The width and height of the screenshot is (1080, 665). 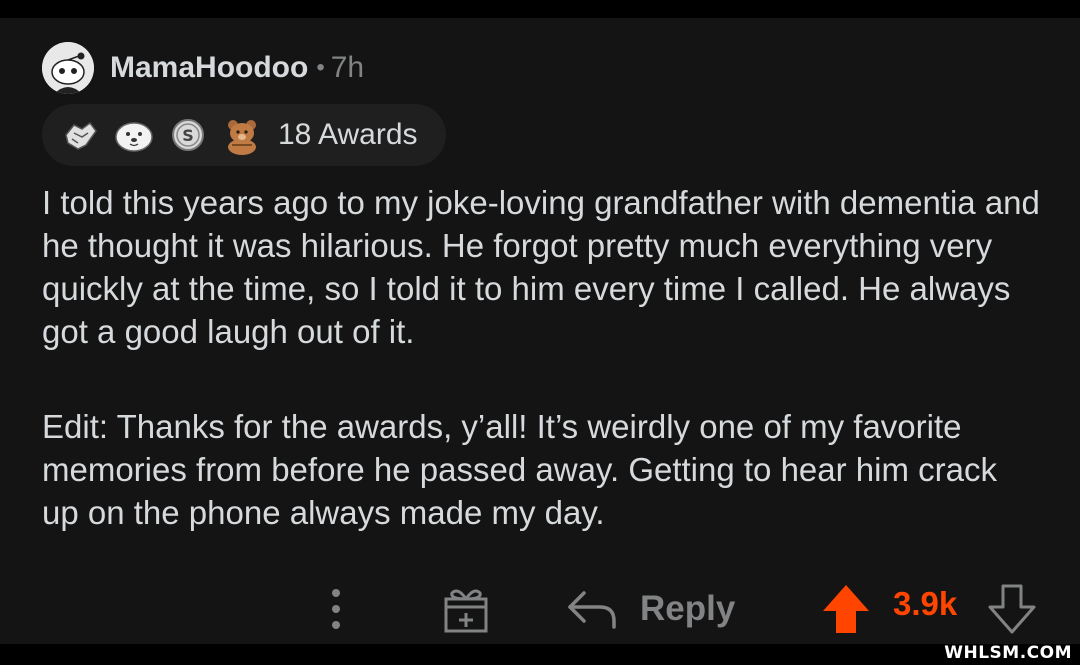 I want to click on bear-award-icon, so click(x=242, y=135).